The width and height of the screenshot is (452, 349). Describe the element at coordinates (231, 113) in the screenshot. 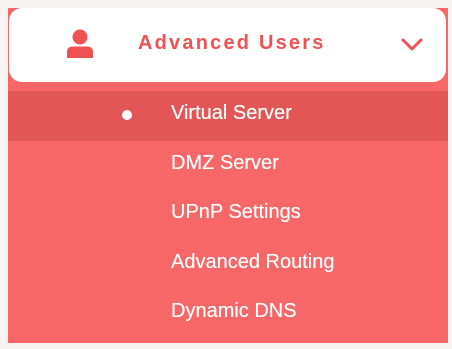

I see `menu-item-label: Virtual Server` at that location.